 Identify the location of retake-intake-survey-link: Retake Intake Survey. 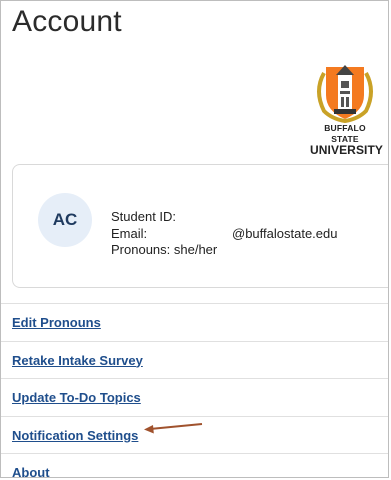
(77, 360).